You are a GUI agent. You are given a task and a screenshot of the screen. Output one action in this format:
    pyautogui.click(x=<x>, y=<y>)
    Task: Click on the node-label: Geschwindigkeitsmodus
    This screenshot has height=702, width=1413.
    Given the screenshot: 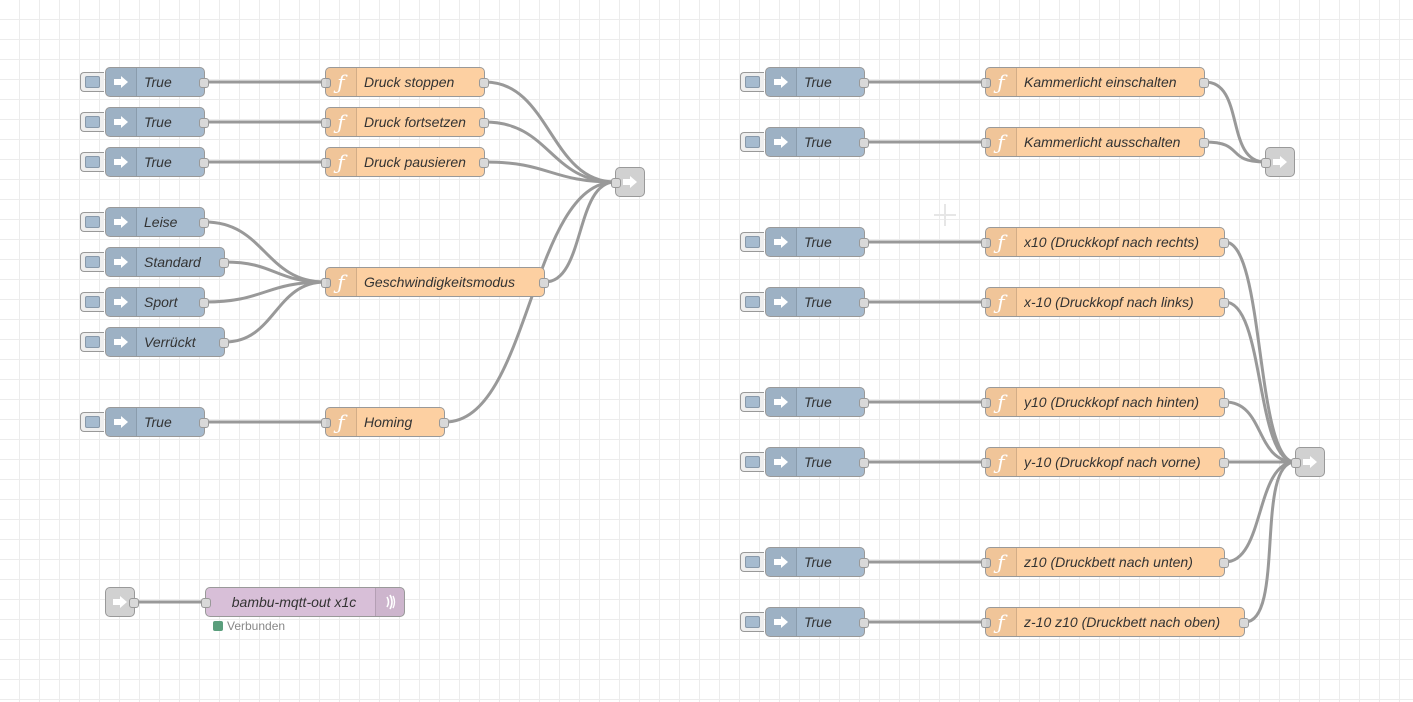 What is the action you would take?
    pyautogui.click(x=439, y=282)
    